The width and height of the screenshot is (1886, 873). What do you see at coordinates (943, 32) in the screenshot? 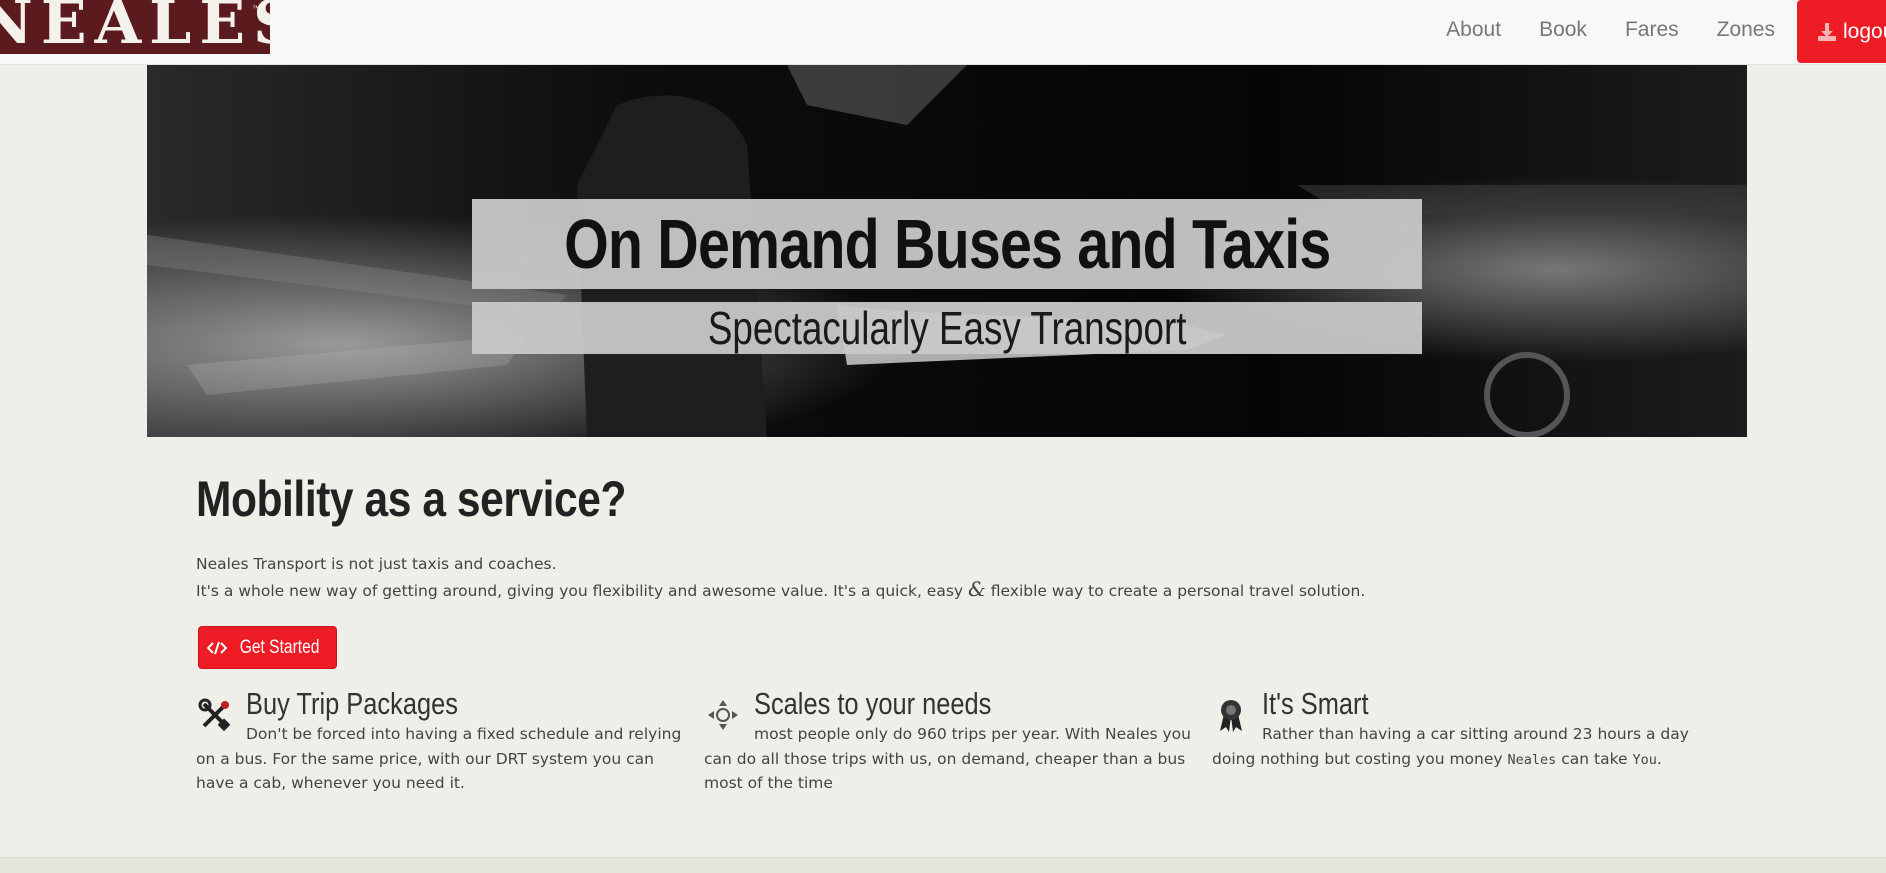
I see `navbar: NEALES ™ About Book Fares Zones logout` at bounding box center [943, 32].